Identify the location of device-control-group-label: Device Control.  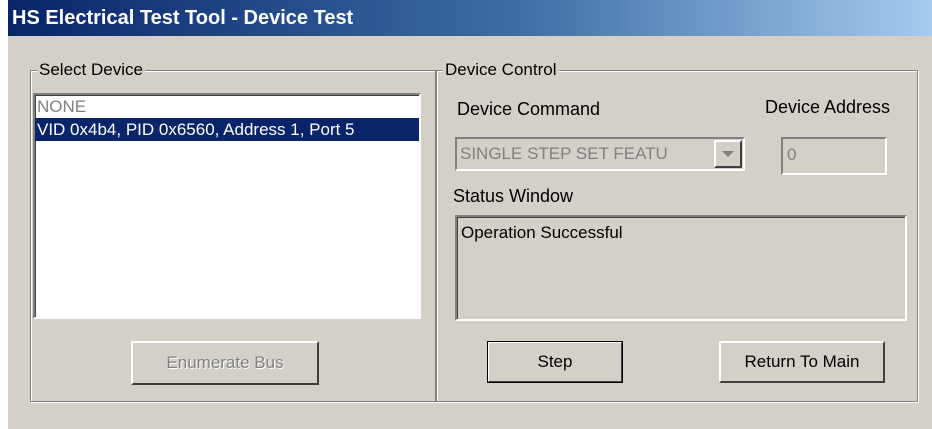
(501, 70).